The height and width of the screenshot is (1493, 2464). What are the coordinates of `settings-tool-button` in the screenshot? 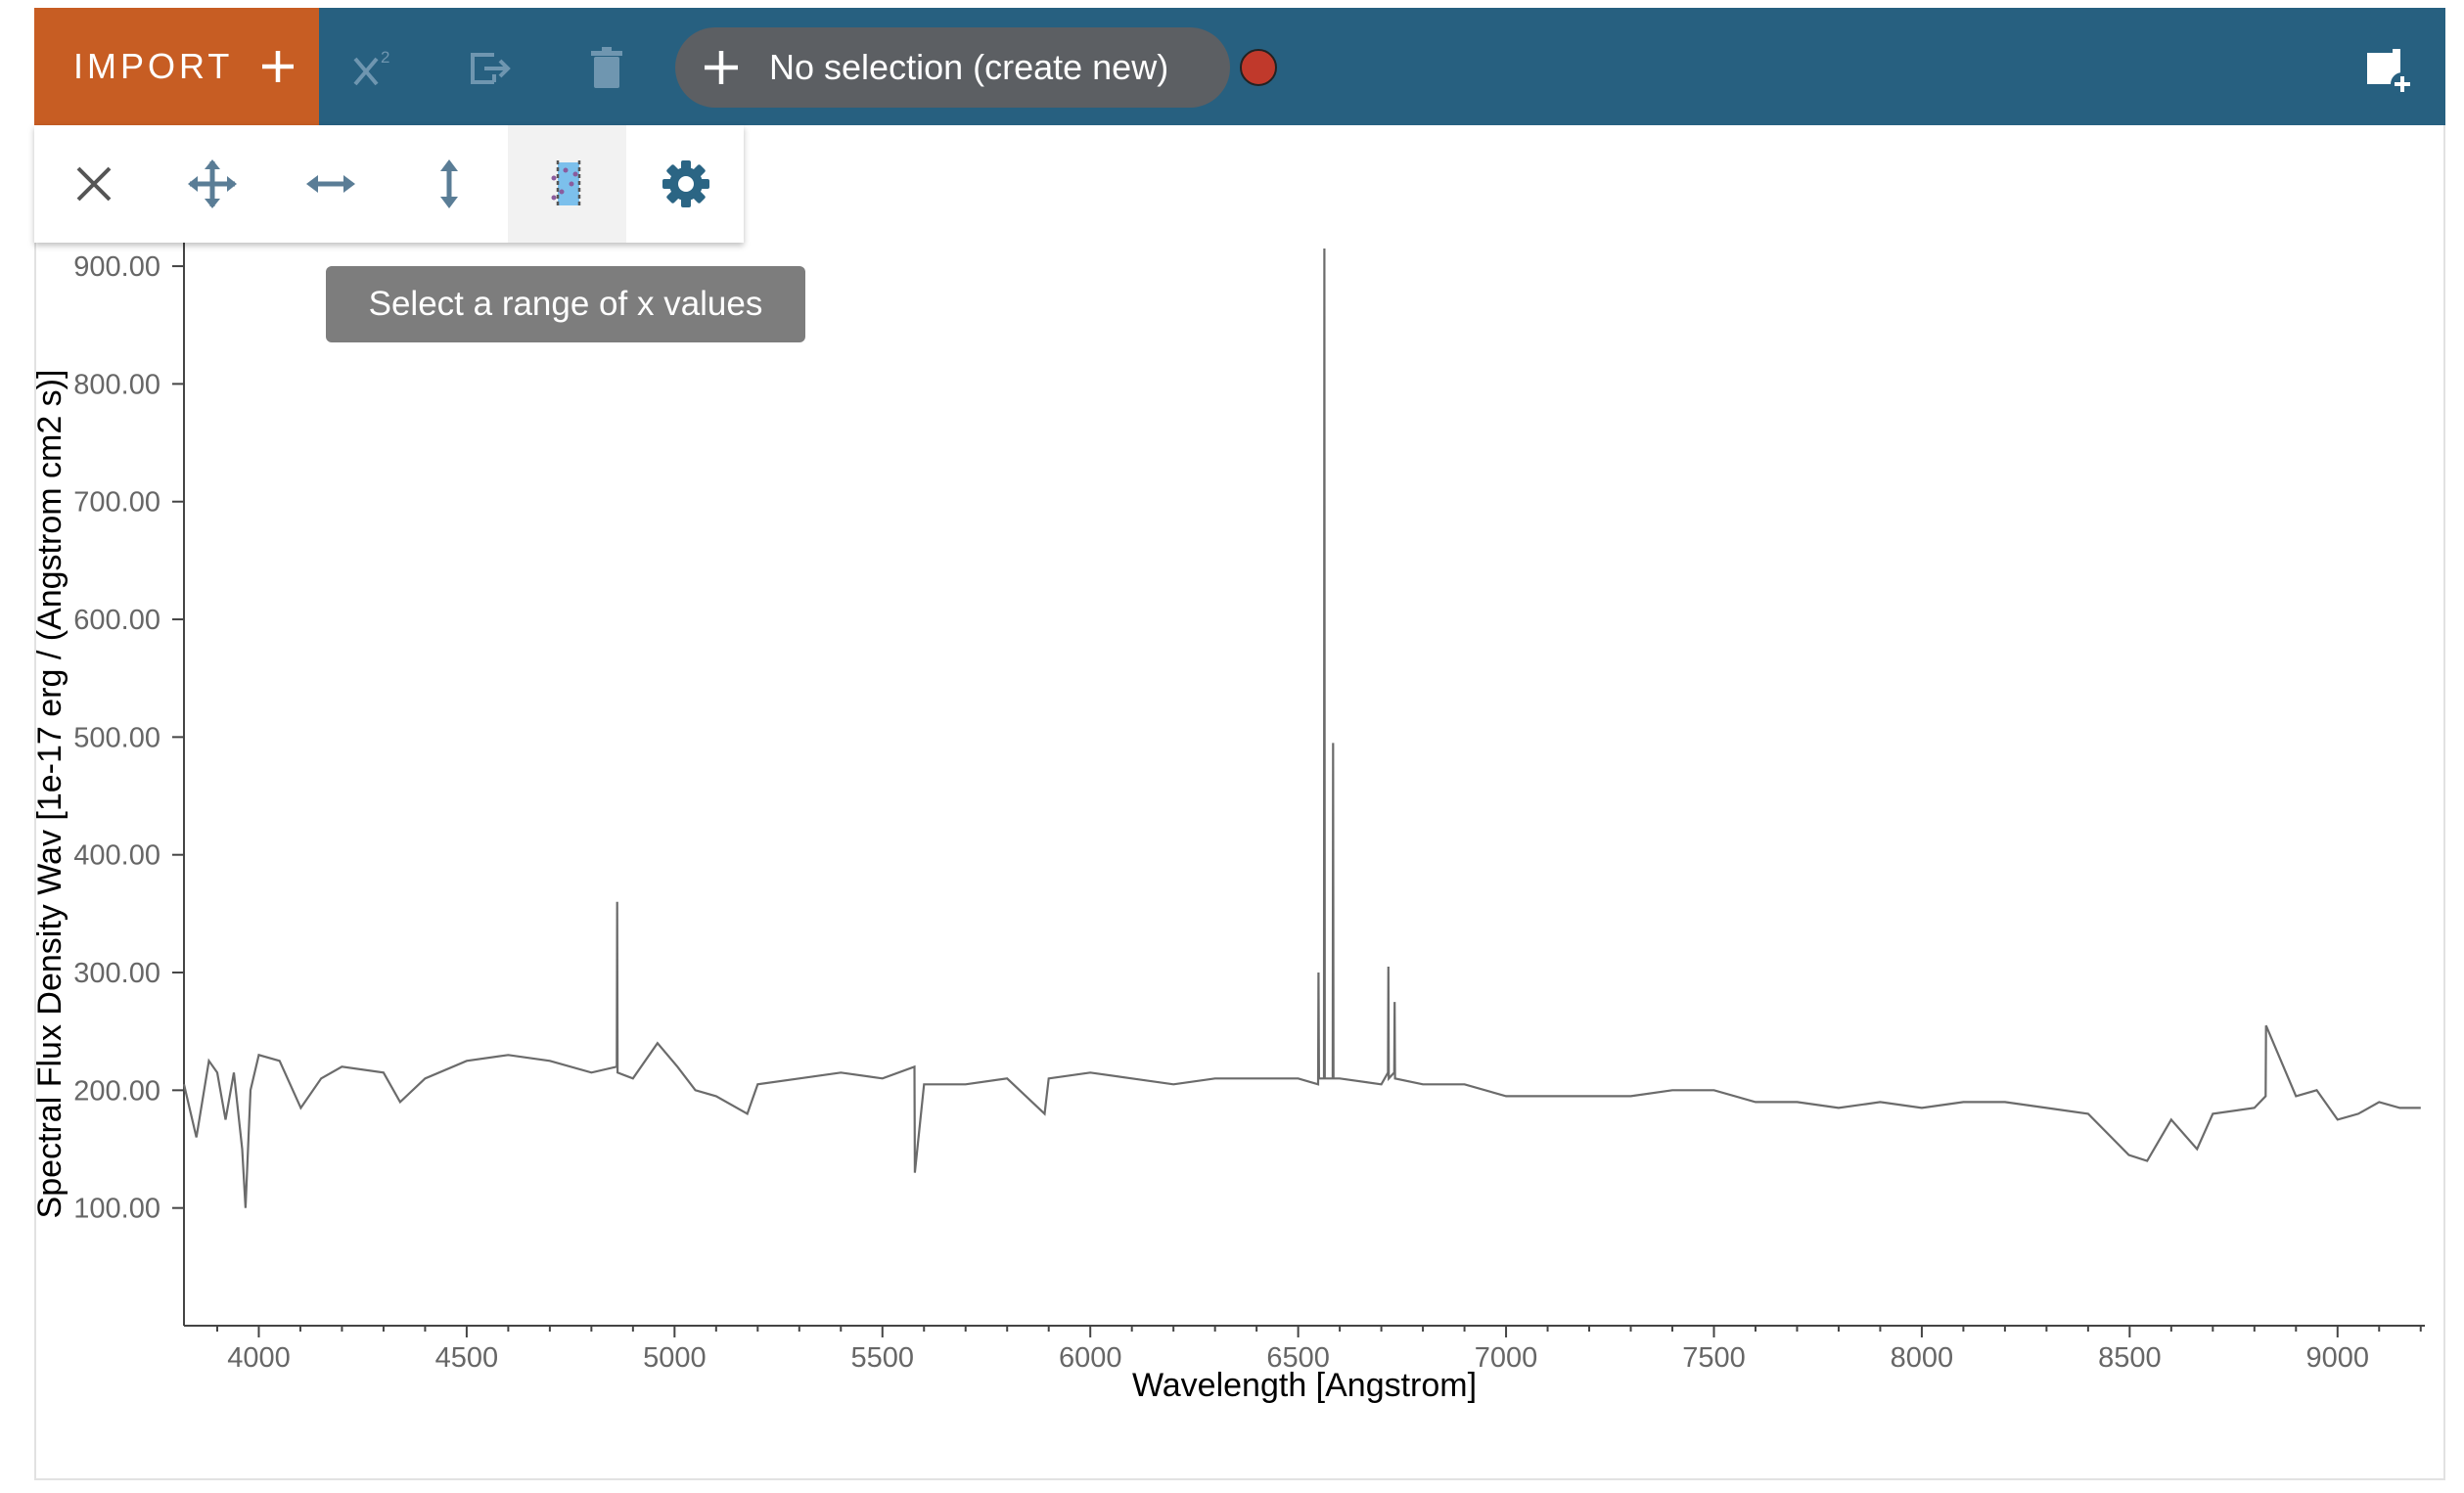 It's located at (685, 184).